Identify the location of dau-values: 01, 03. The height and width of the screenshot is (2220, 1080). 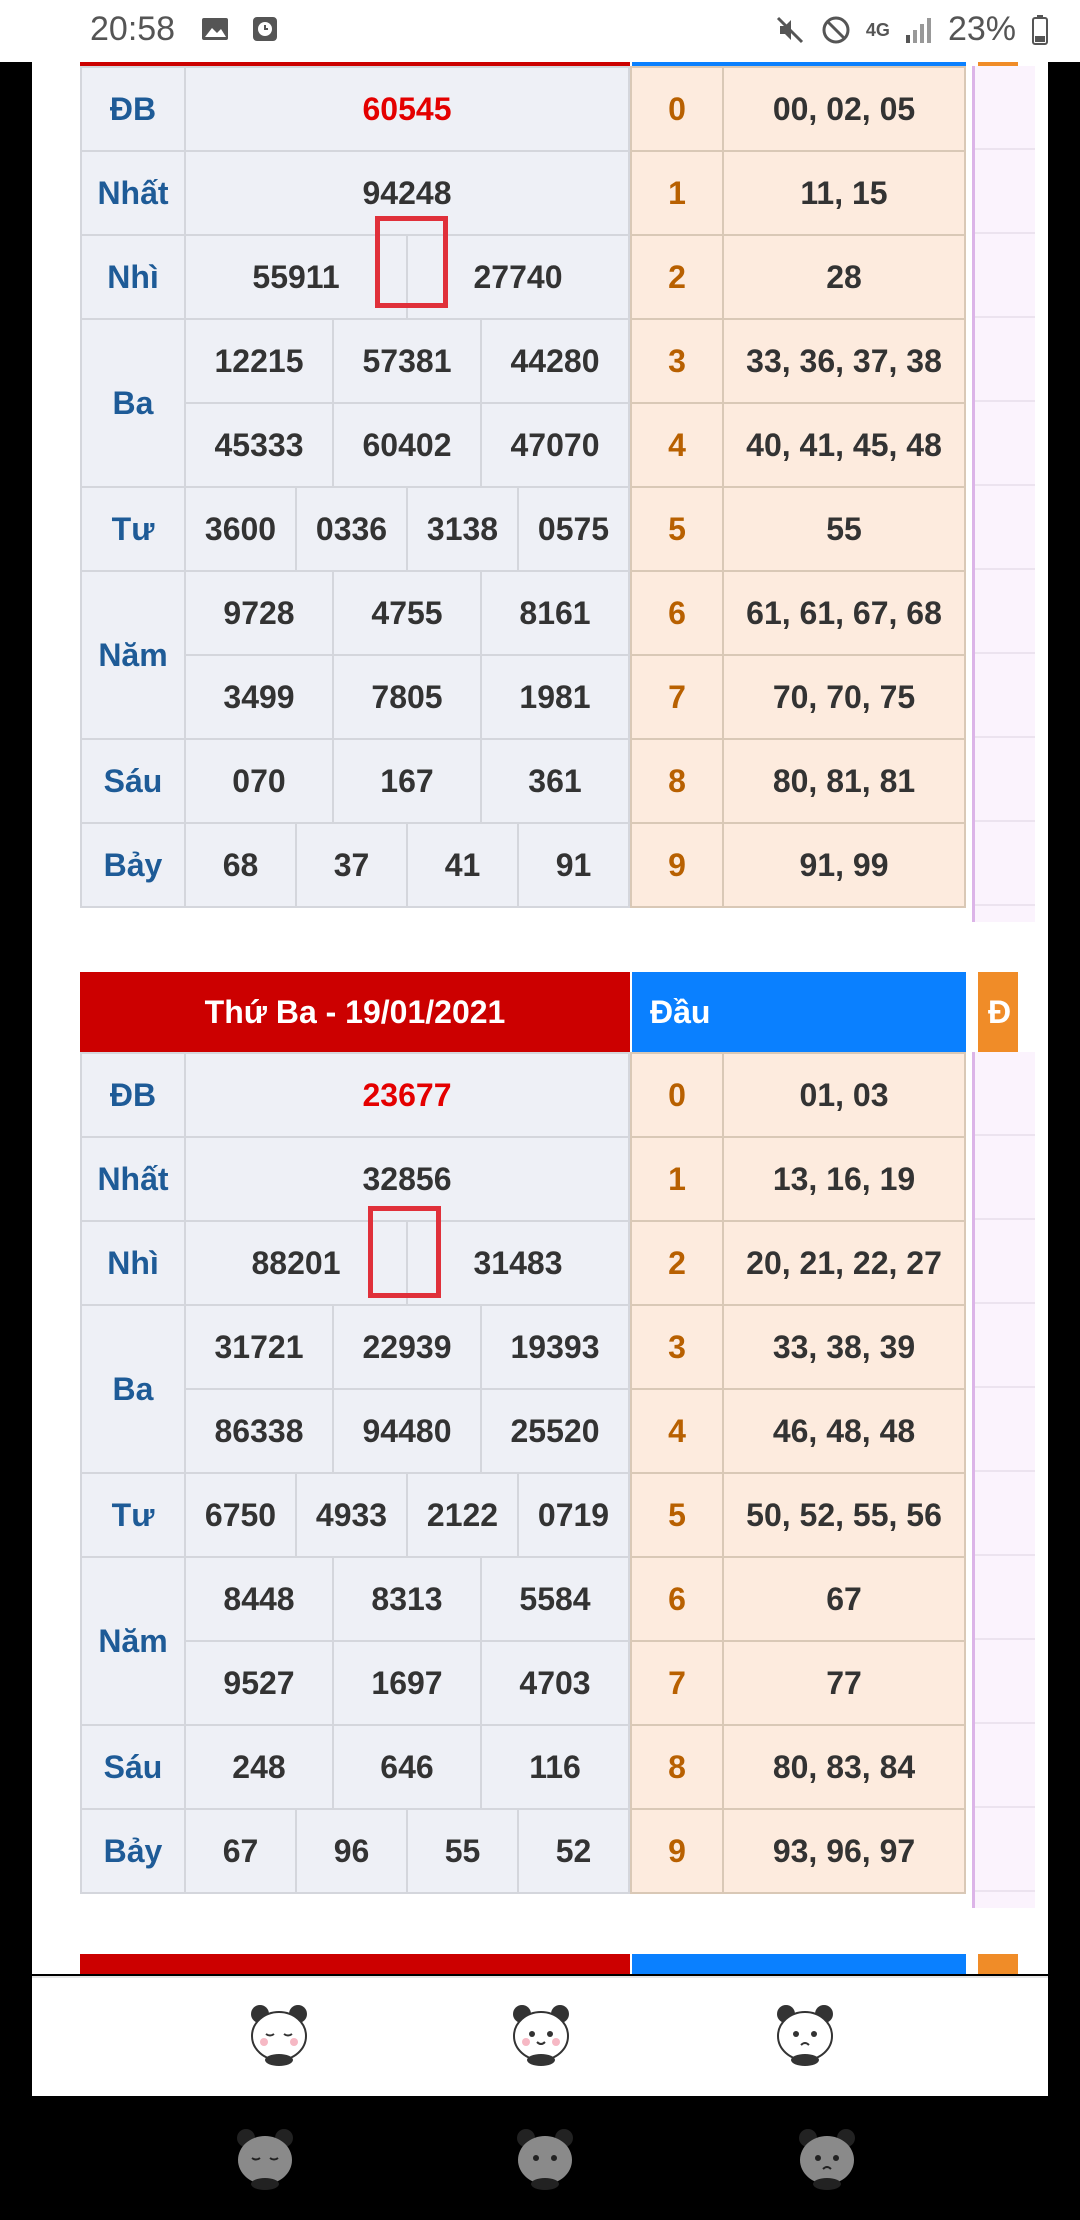
(844, 1095).